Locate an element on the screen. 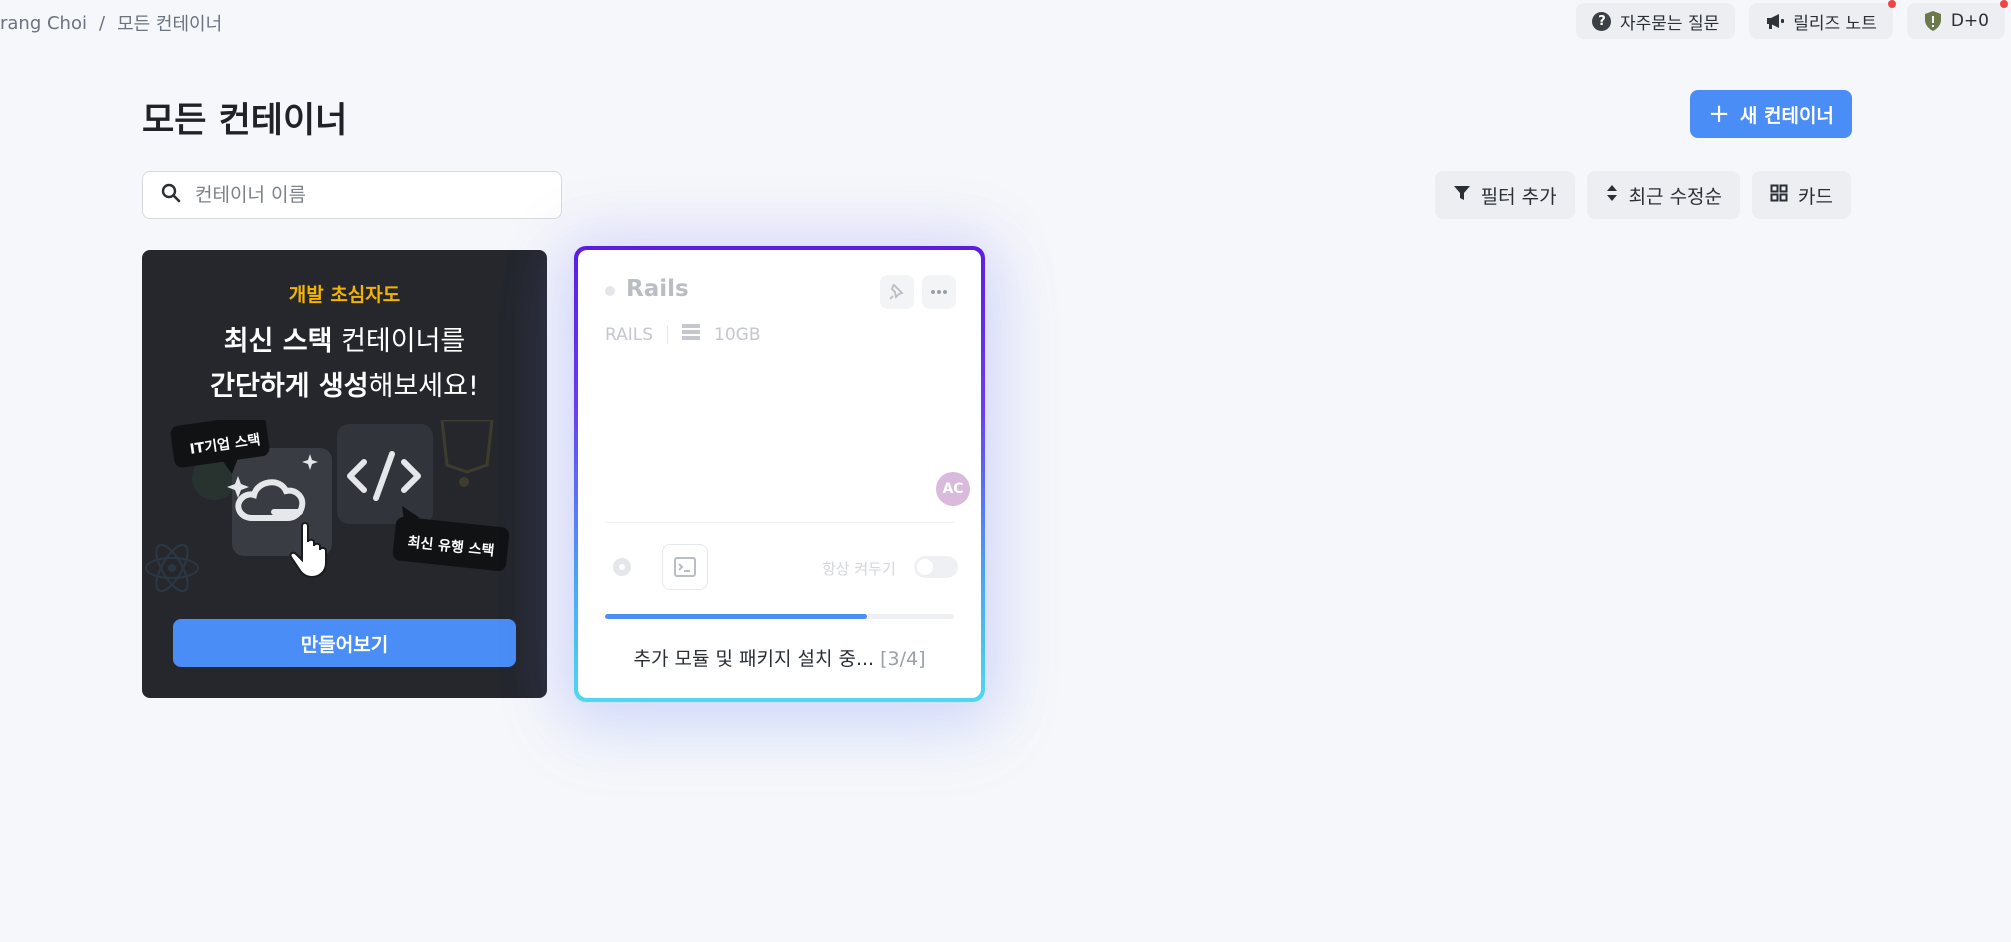 The height and width of the screenshot is (942, 2011). terminal-icon is located at coordinates (685, 567).